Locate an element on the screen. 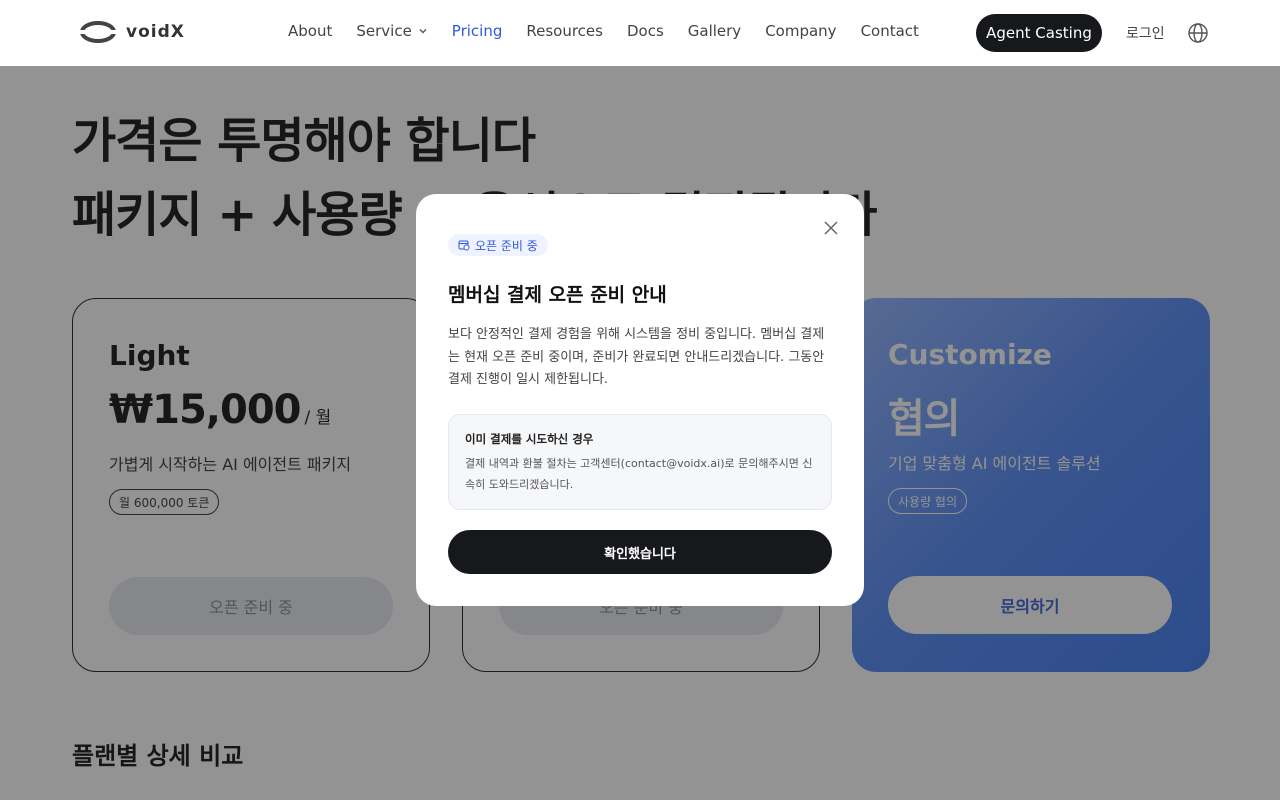  logo: voidX is located at coordinates (132, 32).